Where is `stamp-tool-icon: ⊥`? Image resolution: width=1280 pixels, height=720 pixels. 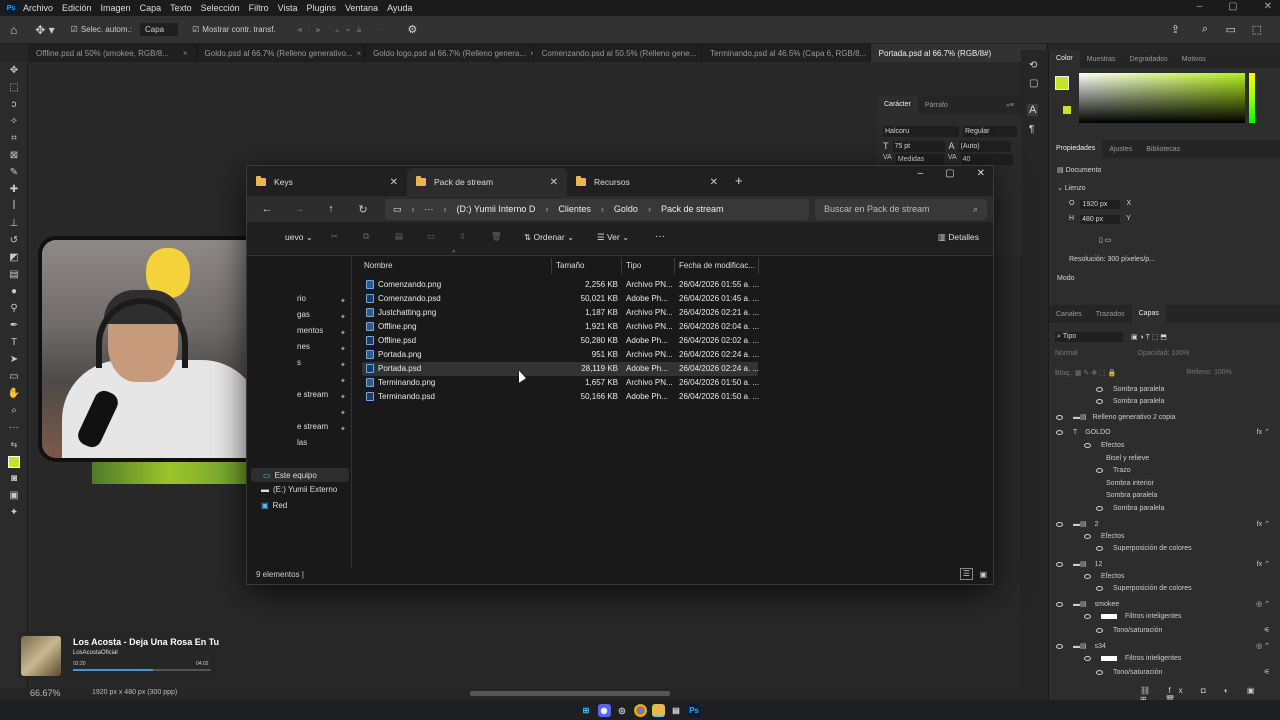 stamp-tool-icon: ⊥ is located at coordinates (14, 223).